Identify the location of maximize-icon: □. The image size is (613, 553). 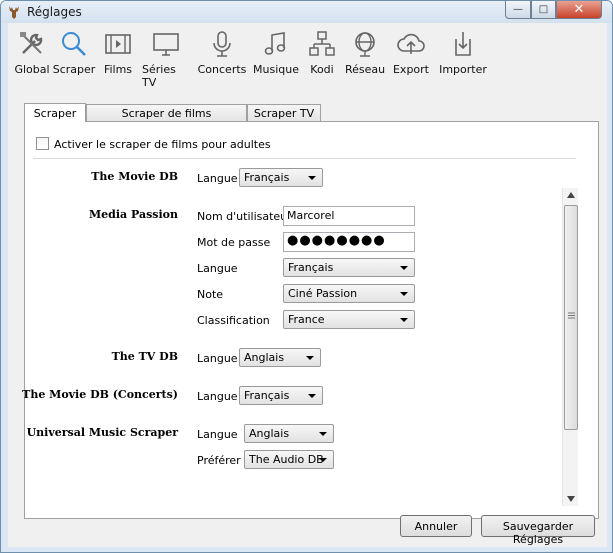
(543, 9).